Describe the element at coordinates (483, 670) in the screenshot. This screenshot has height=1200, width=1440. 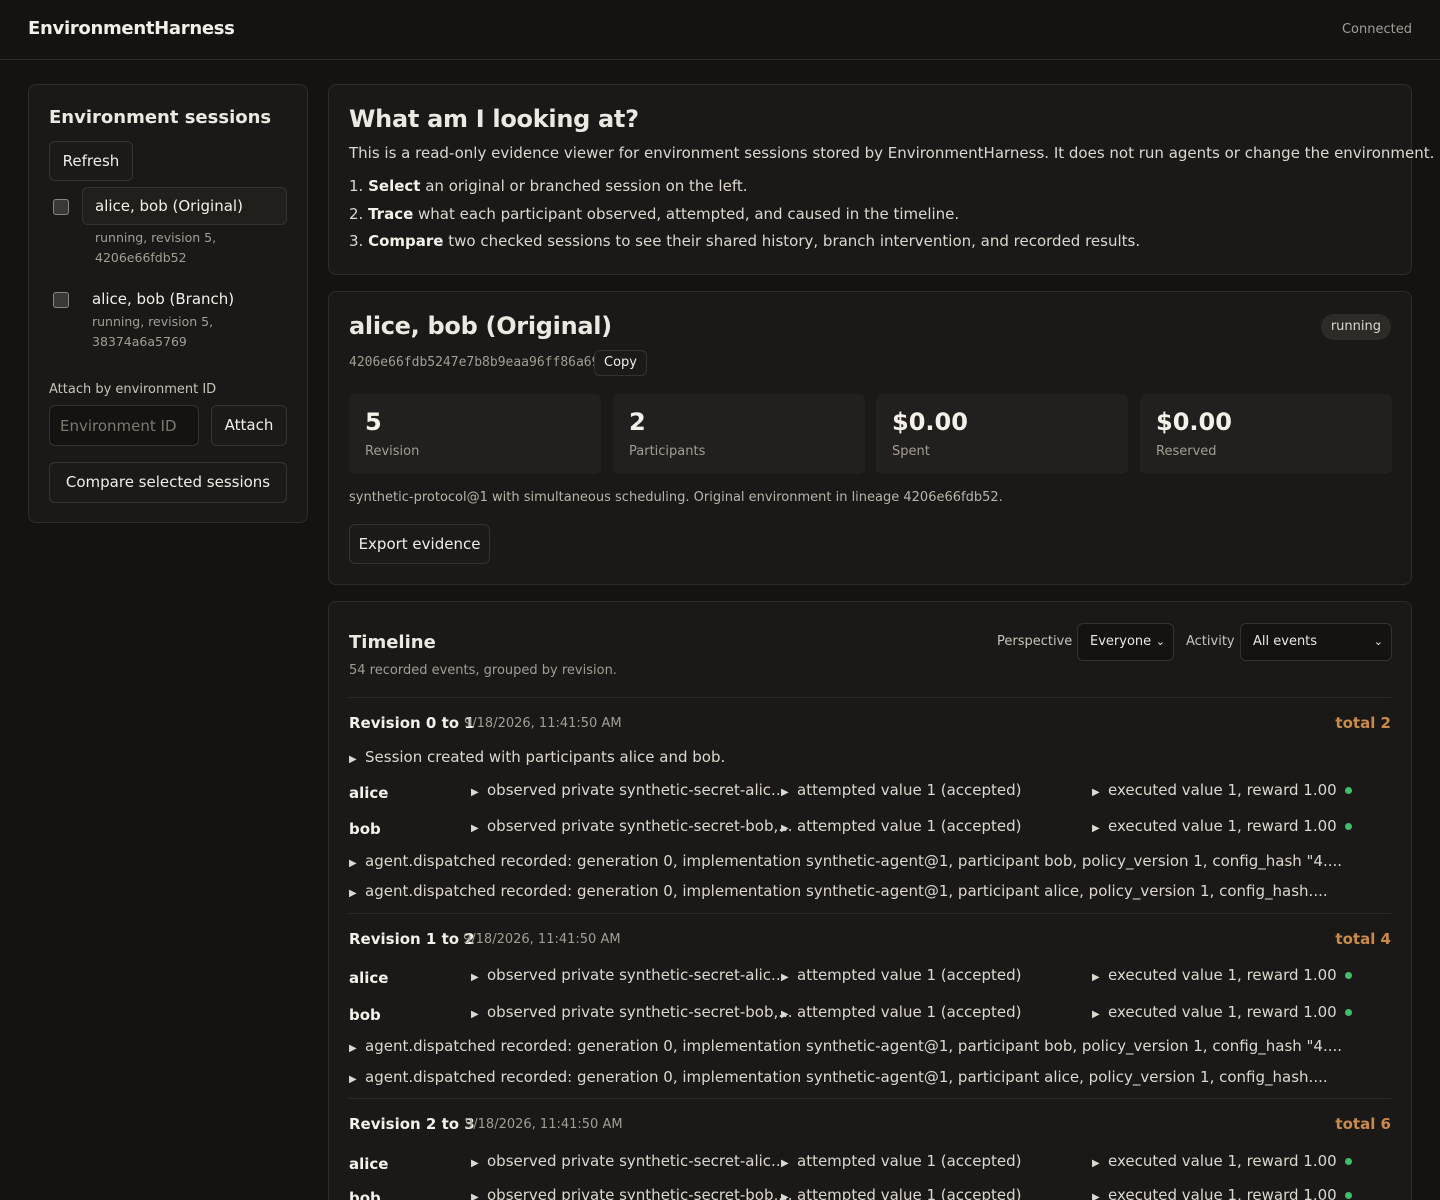
I see `timeline-subtitle: 54 recorded events, grouped by revision.` at that location.